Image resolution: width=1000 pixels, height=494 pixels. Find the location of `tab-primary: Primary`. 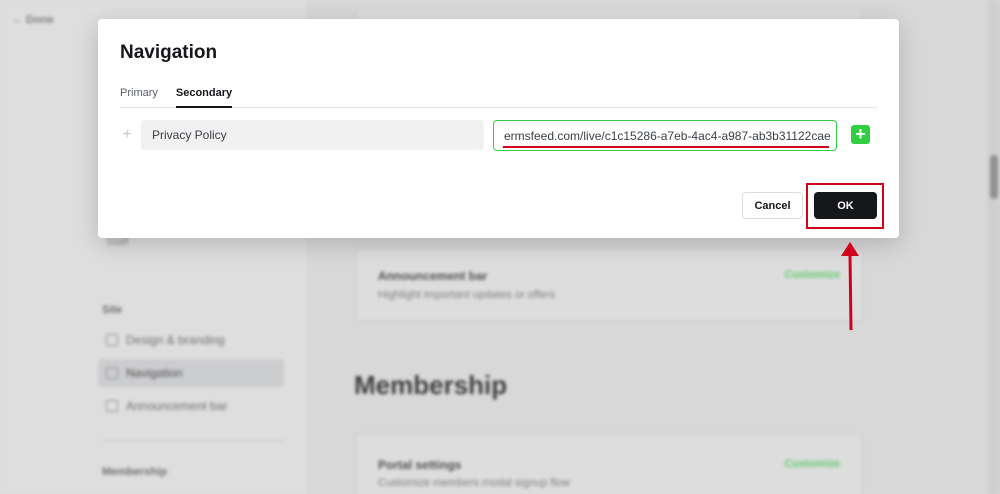

tab-primary: Primary is located at coordinates (139, 96).